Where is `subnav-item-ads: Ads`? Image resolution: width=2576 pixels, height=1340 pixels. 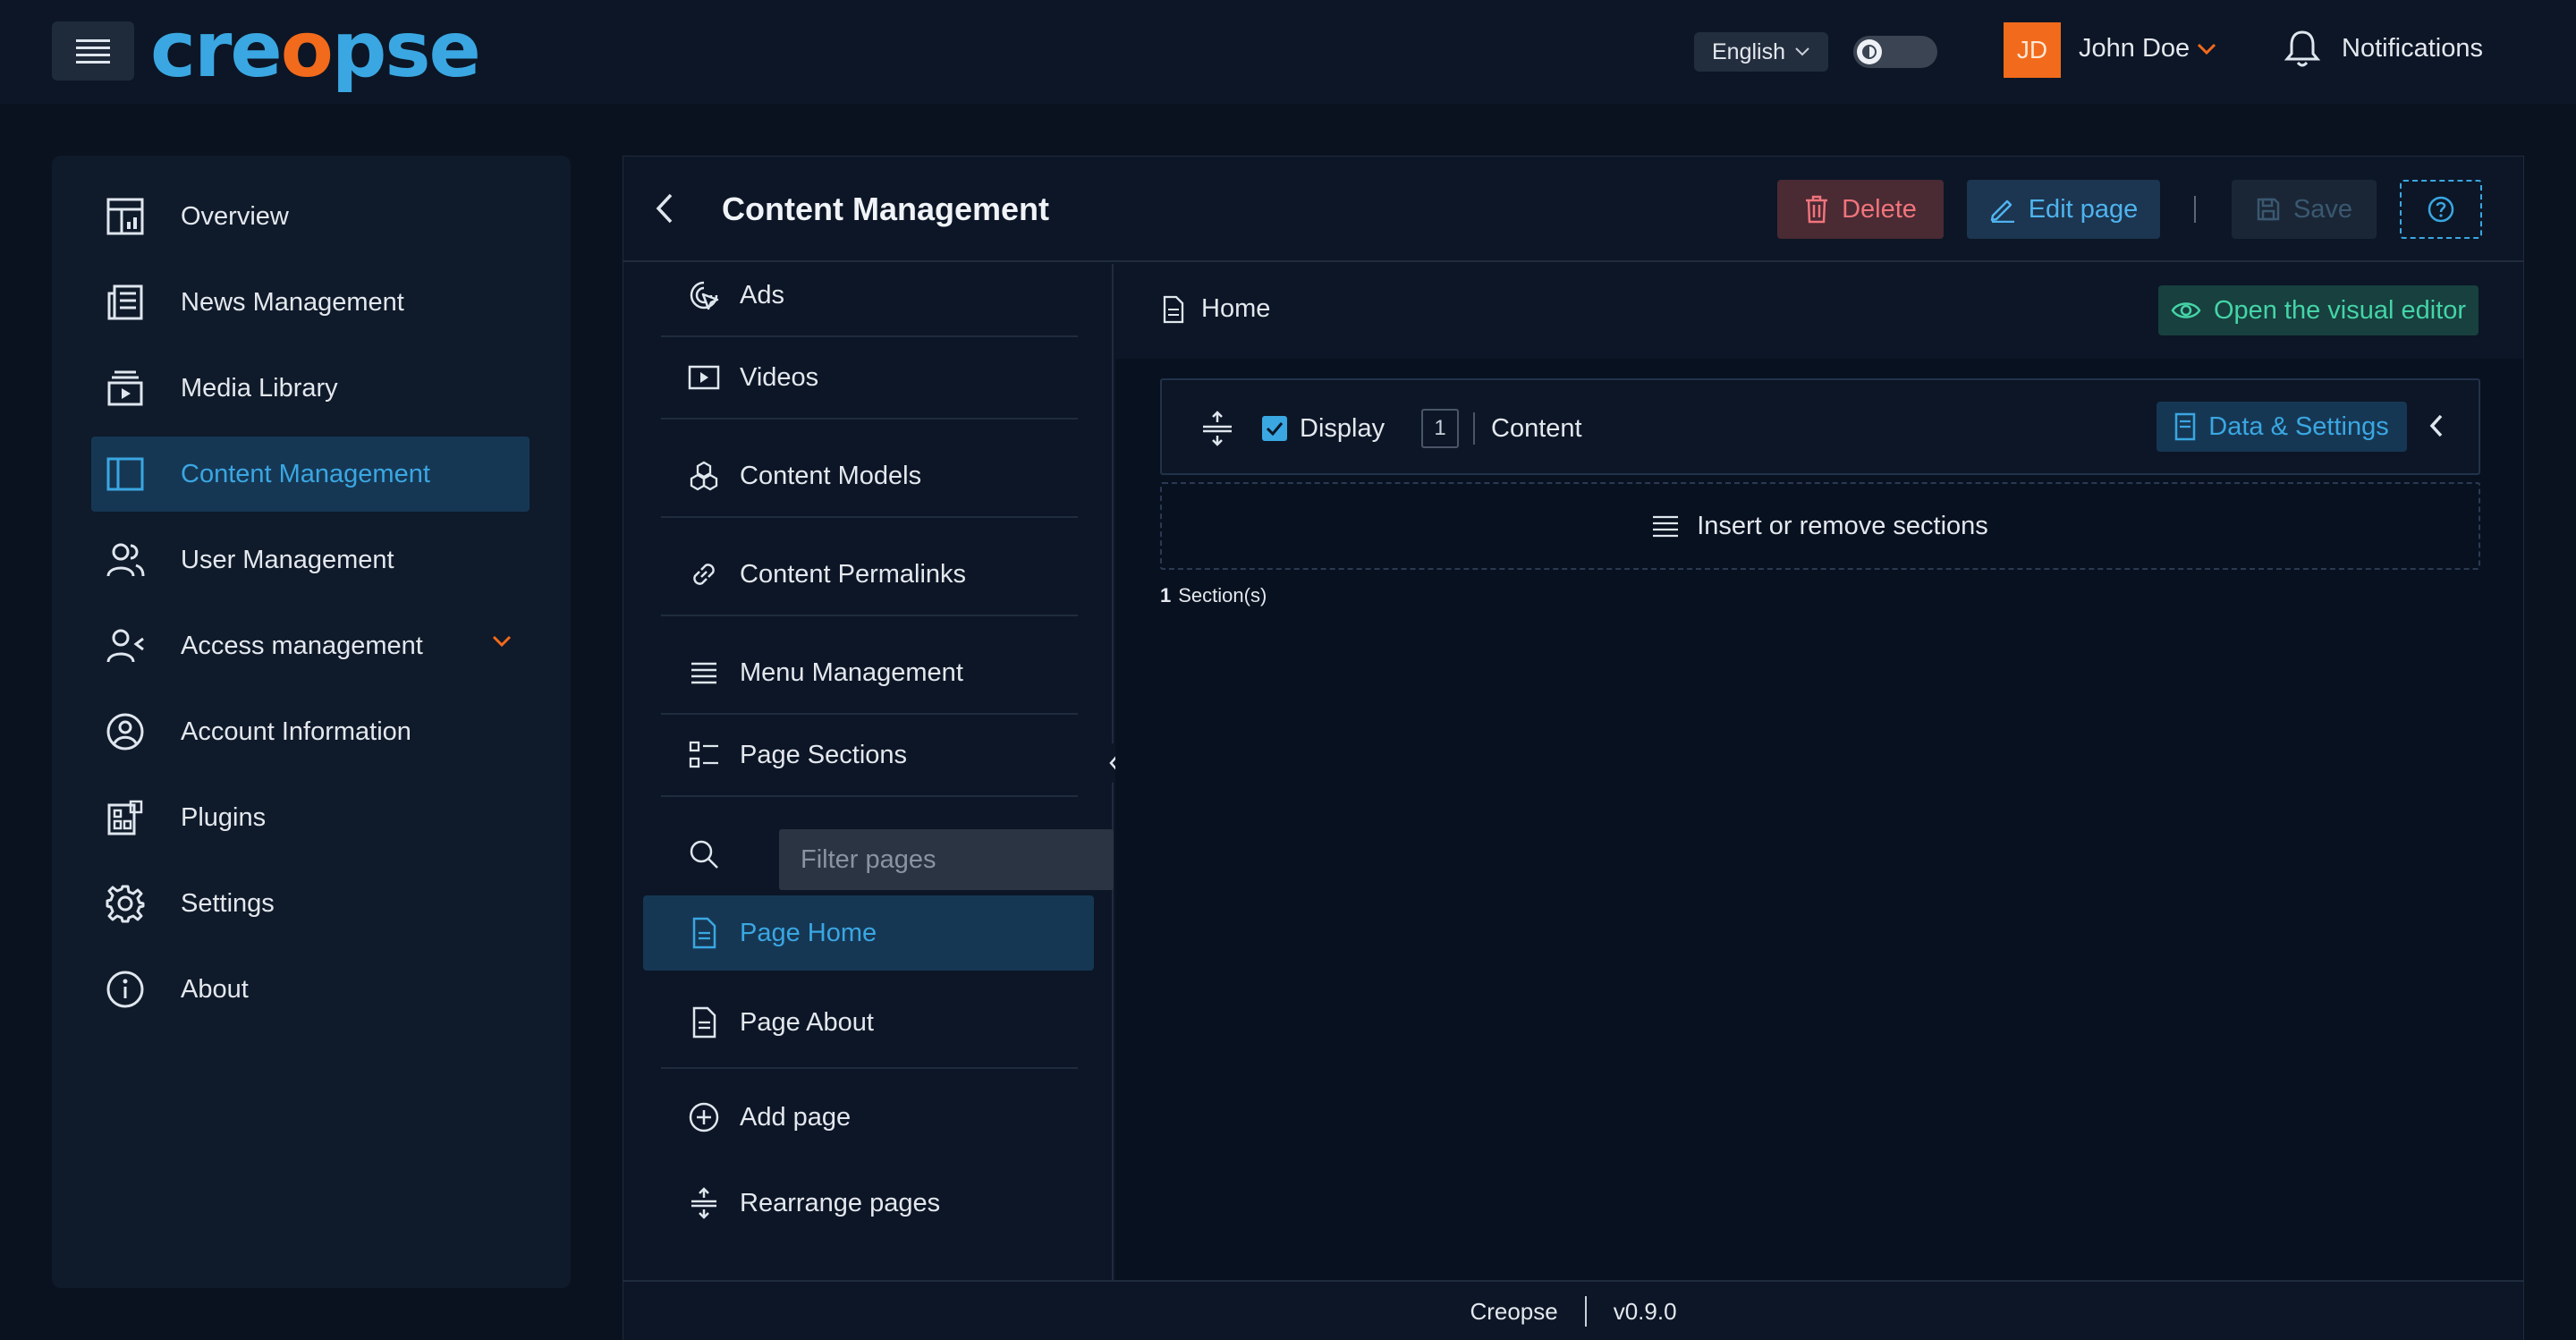 subnav-item-ads: Ads is located at coordinates (869, 296).